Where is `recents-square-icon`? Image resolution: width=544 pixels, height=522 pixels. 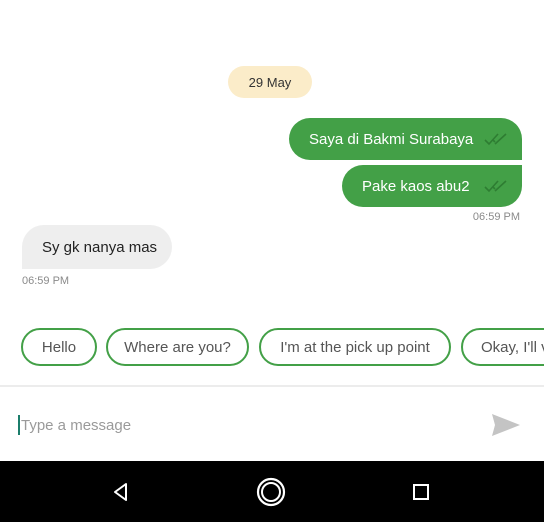
recents-square-icon is located at coordinates (421, 492).